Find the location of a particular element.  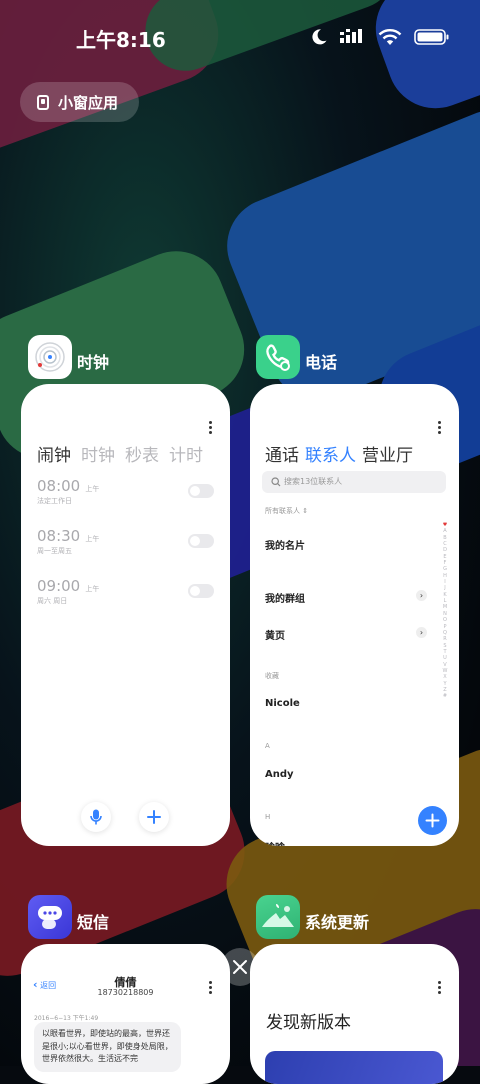

yellow-pages: 黄页 is located at coordinates (275, 634).